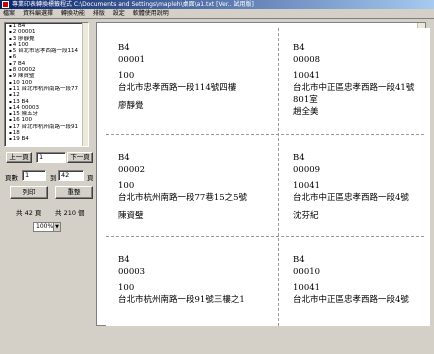  What do you see at coordinates (131, 216) in the screenshot?
I see `label-recipient: 陳資璧` at bounding box center [131, 216].